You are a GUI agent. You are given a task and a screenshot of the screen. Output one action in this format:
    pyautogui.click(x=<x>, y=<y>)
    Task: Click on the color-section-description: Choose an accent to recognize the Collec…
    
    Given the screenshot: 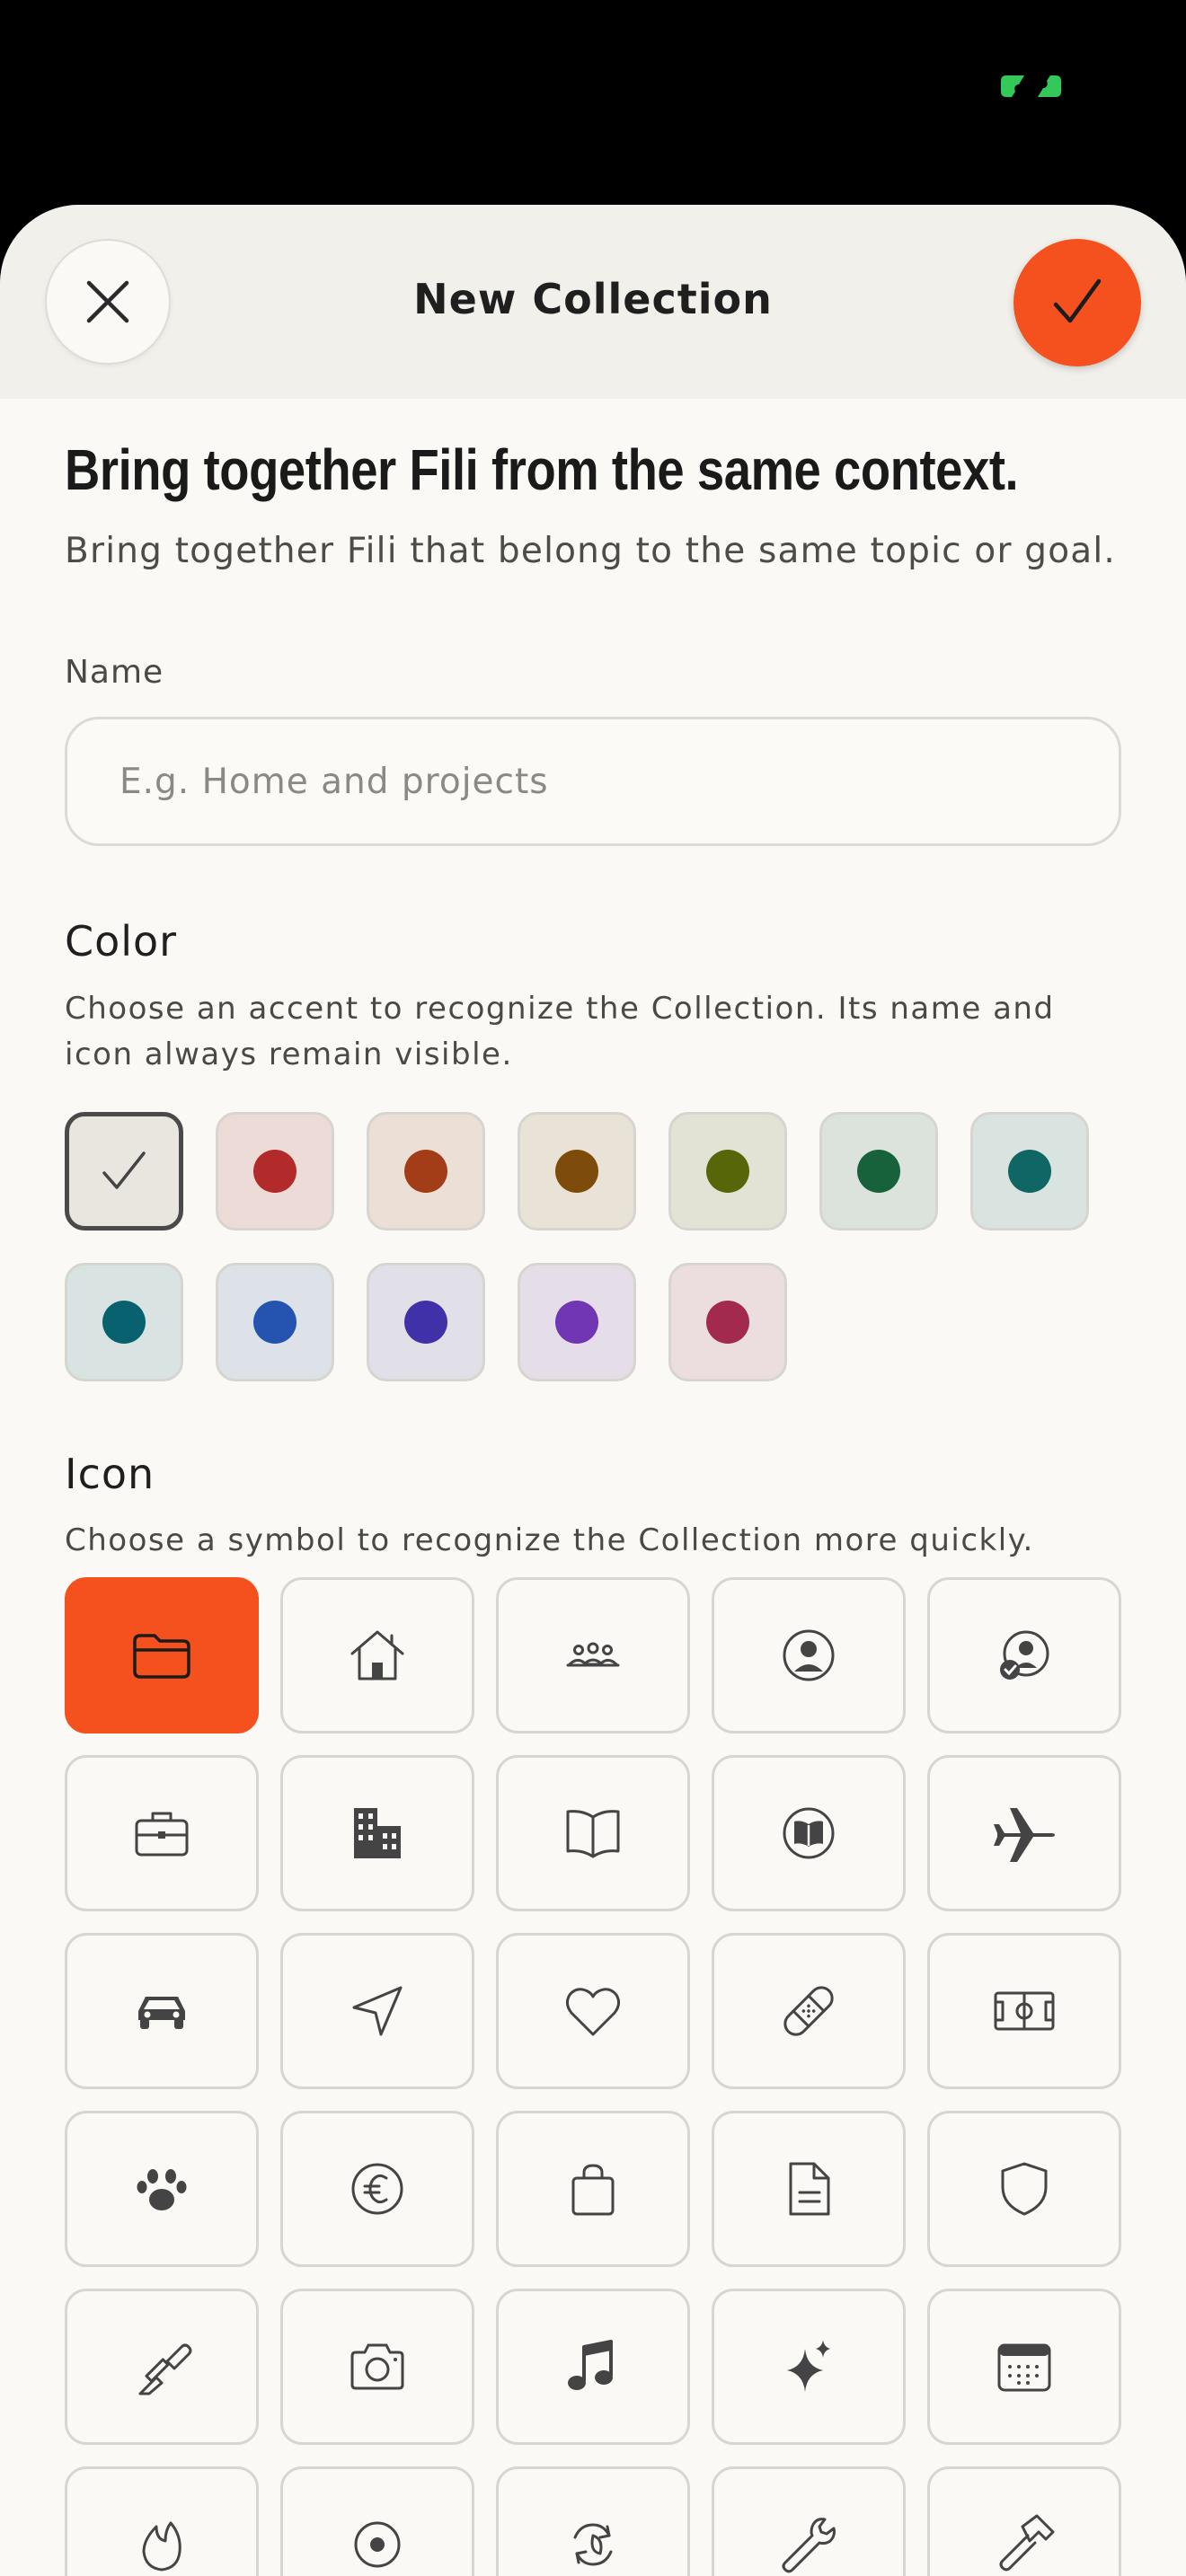 What is the action you would take?
    pyautogui.click(x=560, y=1031)
    